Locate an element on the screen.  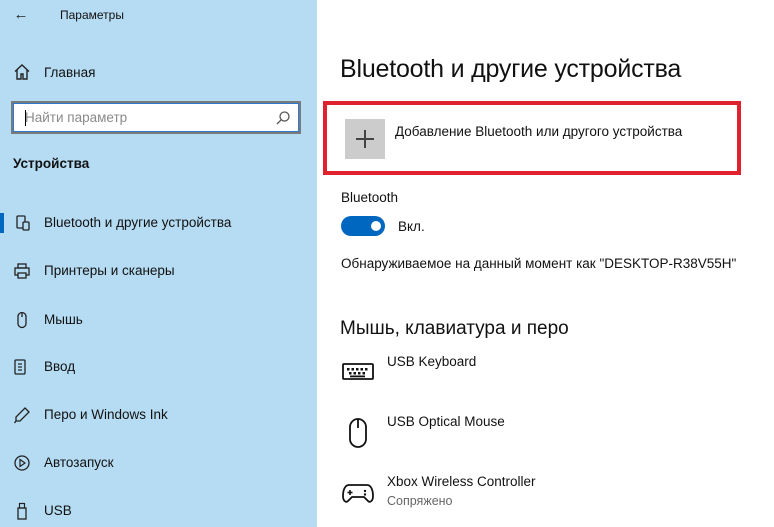
search-box is located at coordinates (156, 117).